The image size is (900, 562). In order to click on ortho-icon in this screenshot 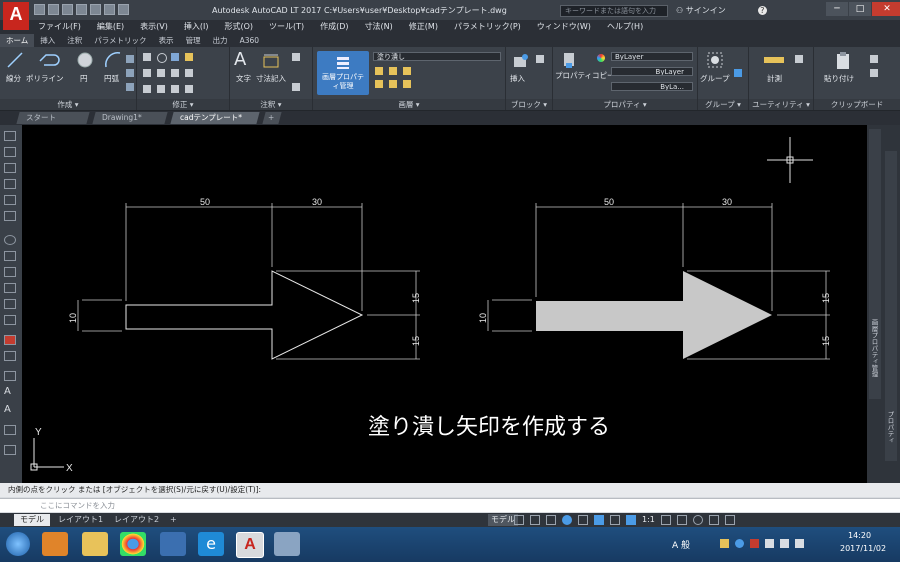, I will do `click(551, 520)`.